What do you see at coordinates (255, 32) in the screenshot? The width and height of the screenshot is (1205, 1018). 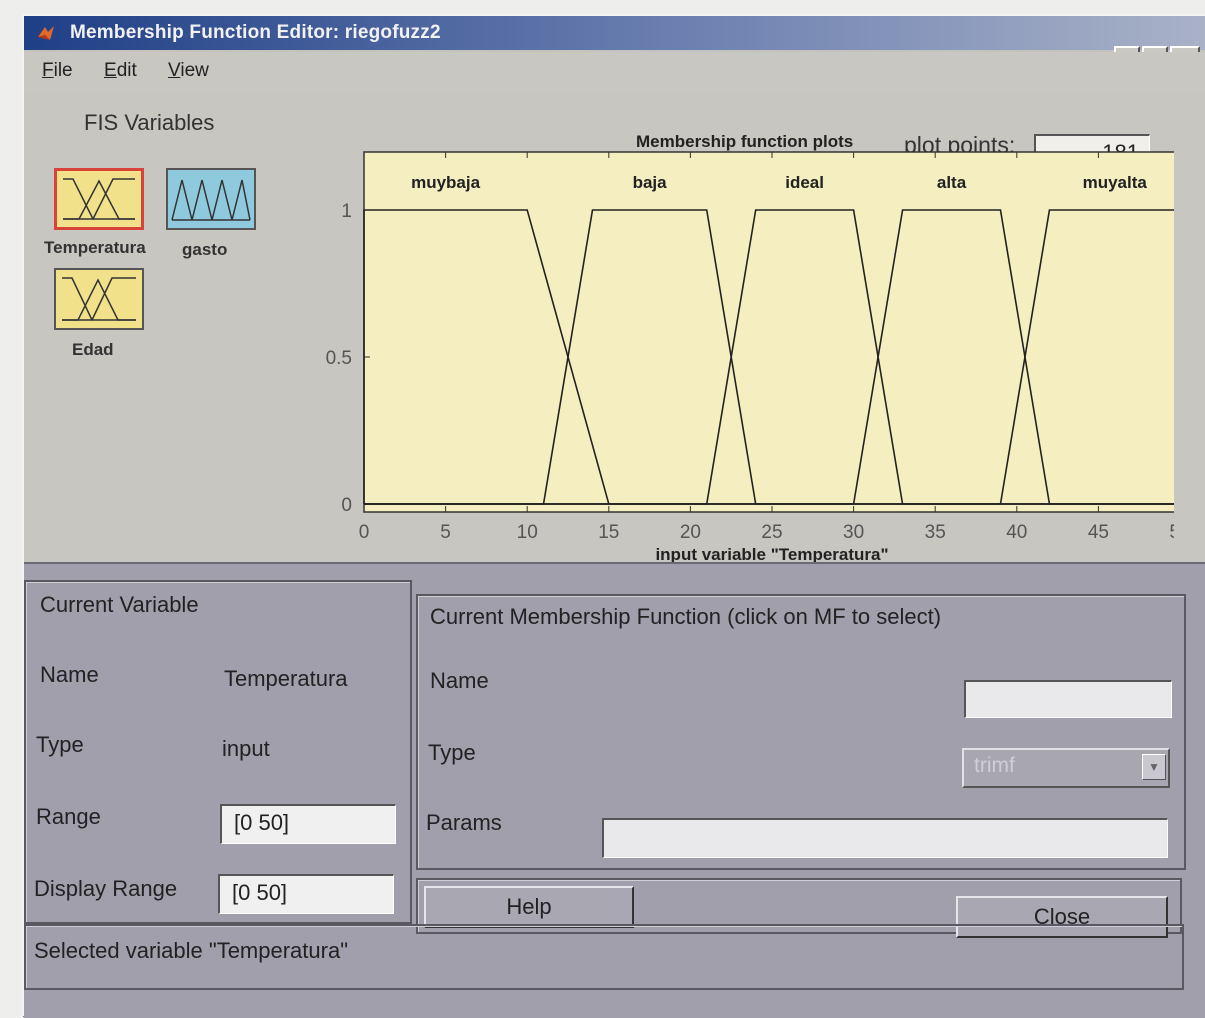 I see `window-title: Membership Function Editor: riegofuzz2` at bounding box center [255, 32].